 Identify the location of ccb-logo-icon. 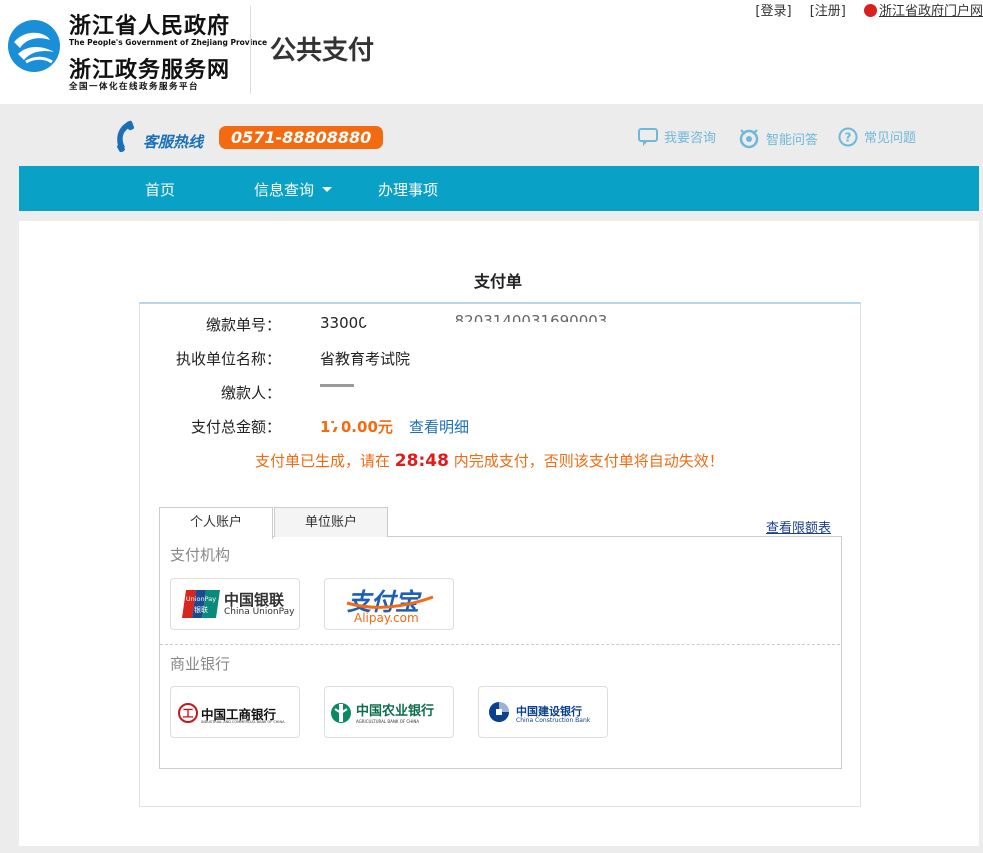
(499, 712).